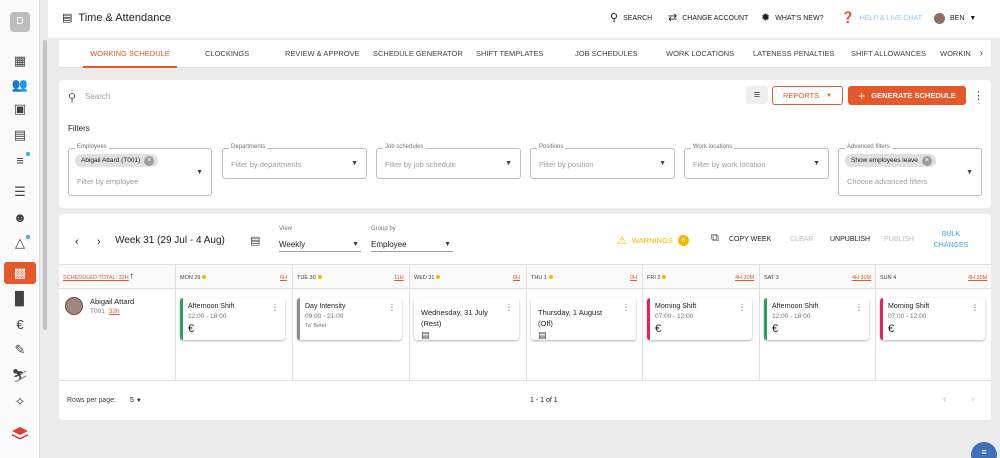 The height and width of the screenshot is (458, 1000). I want to click on filter-toggle-button: ≡, so click(757, 95).